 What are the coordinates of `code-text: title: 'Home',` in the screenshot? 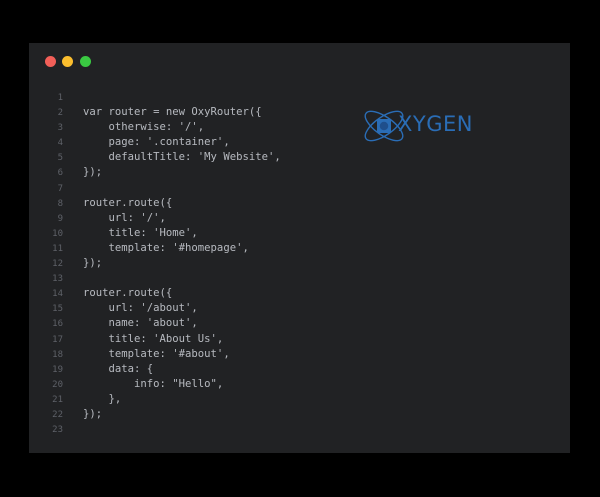 It's located at (140, 232).